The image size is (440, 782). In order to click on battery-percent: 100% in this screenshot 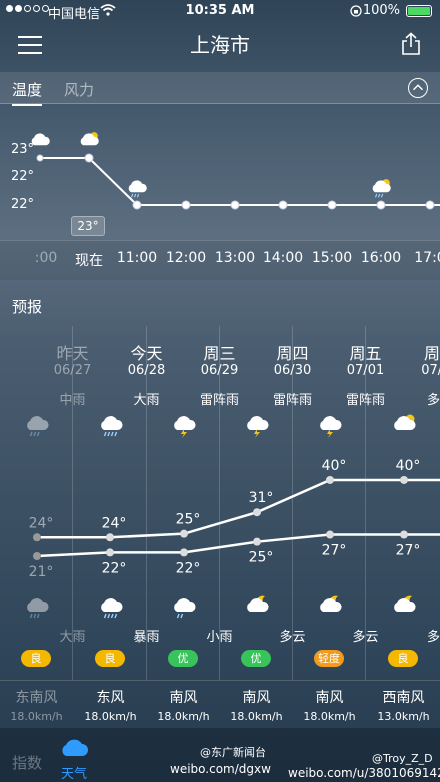, I will do `click(381, 10)`.